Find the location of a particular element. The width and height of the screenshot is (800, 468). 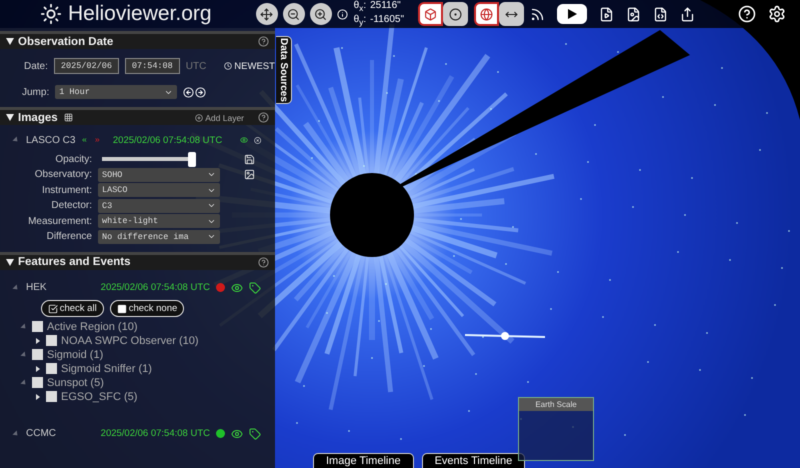

jump-select: 1 Hour is located at coordinates (116, 92).